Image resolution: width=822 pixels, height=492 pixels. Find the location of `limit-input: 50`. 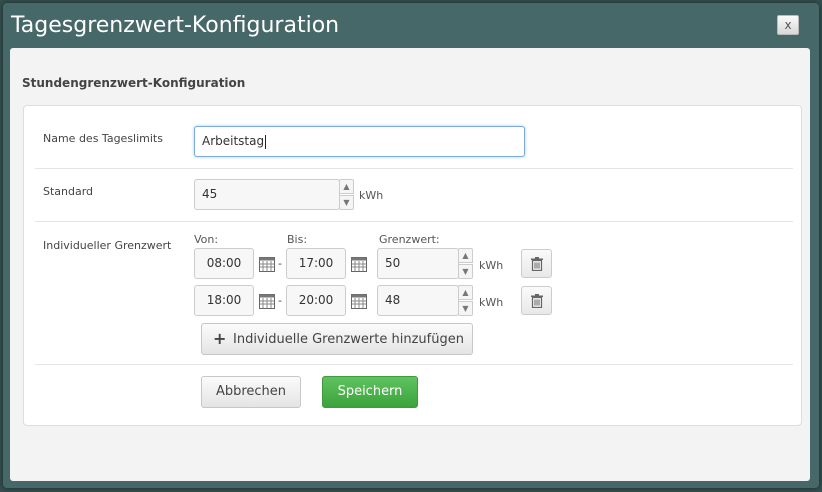

limit-input: 50 is located at coordinates (418, 263).